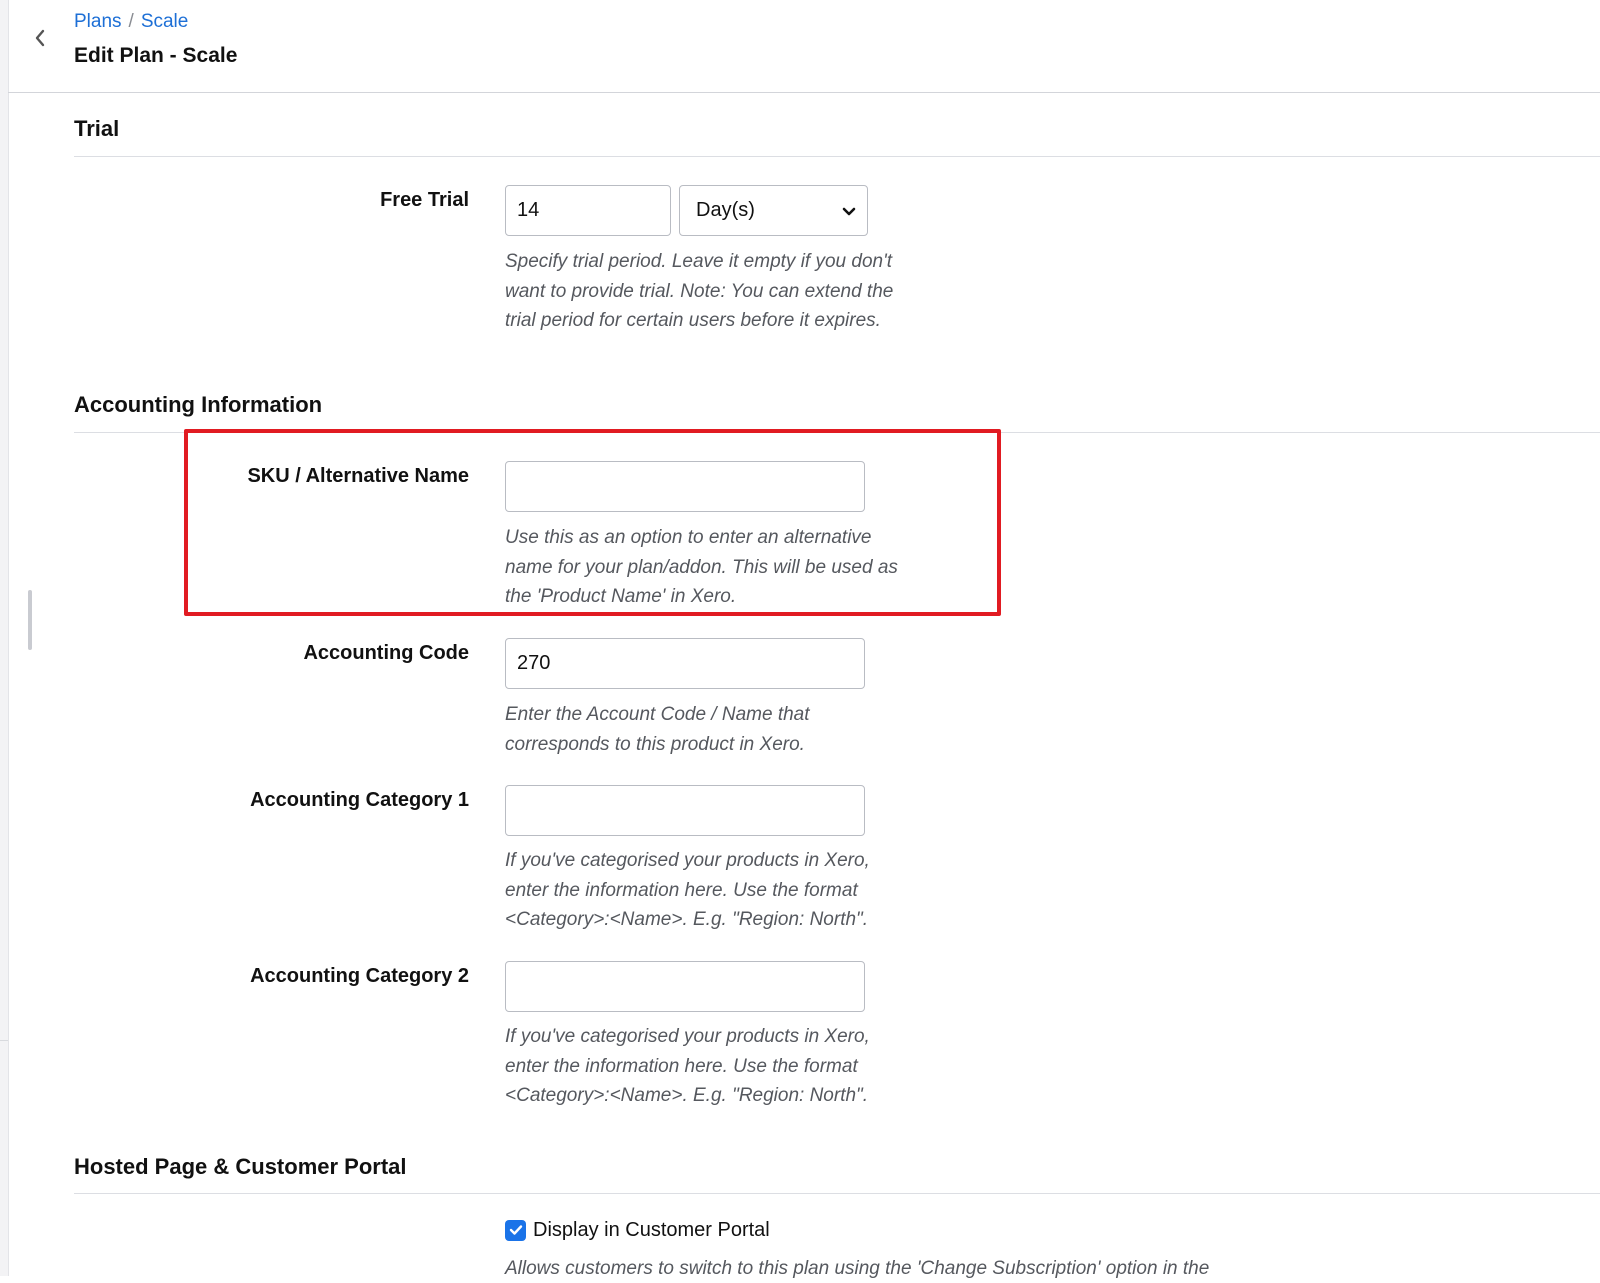  What do you see at coordinates (837, 1193) in the screenshot?
I see `hosted-section-divider` at bounding box center [837, 1193].